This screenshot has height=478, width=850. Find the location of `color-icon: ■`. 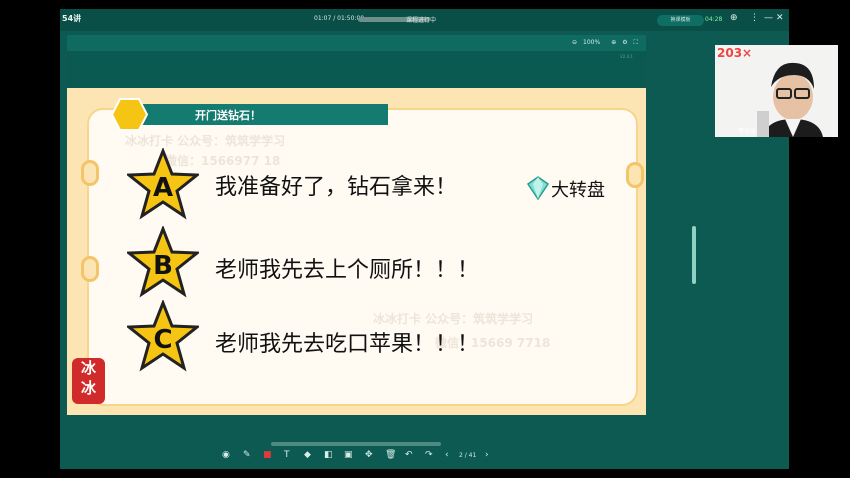

color-icon: ■ is located at coordinates (267, 455).